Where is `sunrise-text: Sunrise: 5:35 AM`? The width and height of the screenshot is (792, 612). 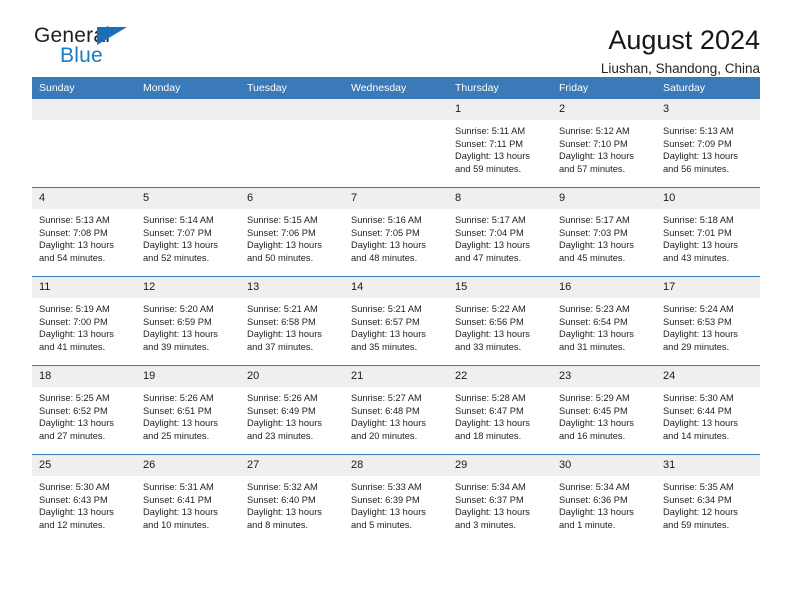 sunrise-text: Sunrise: 5:35 AM is located at coordinates (698, 487).